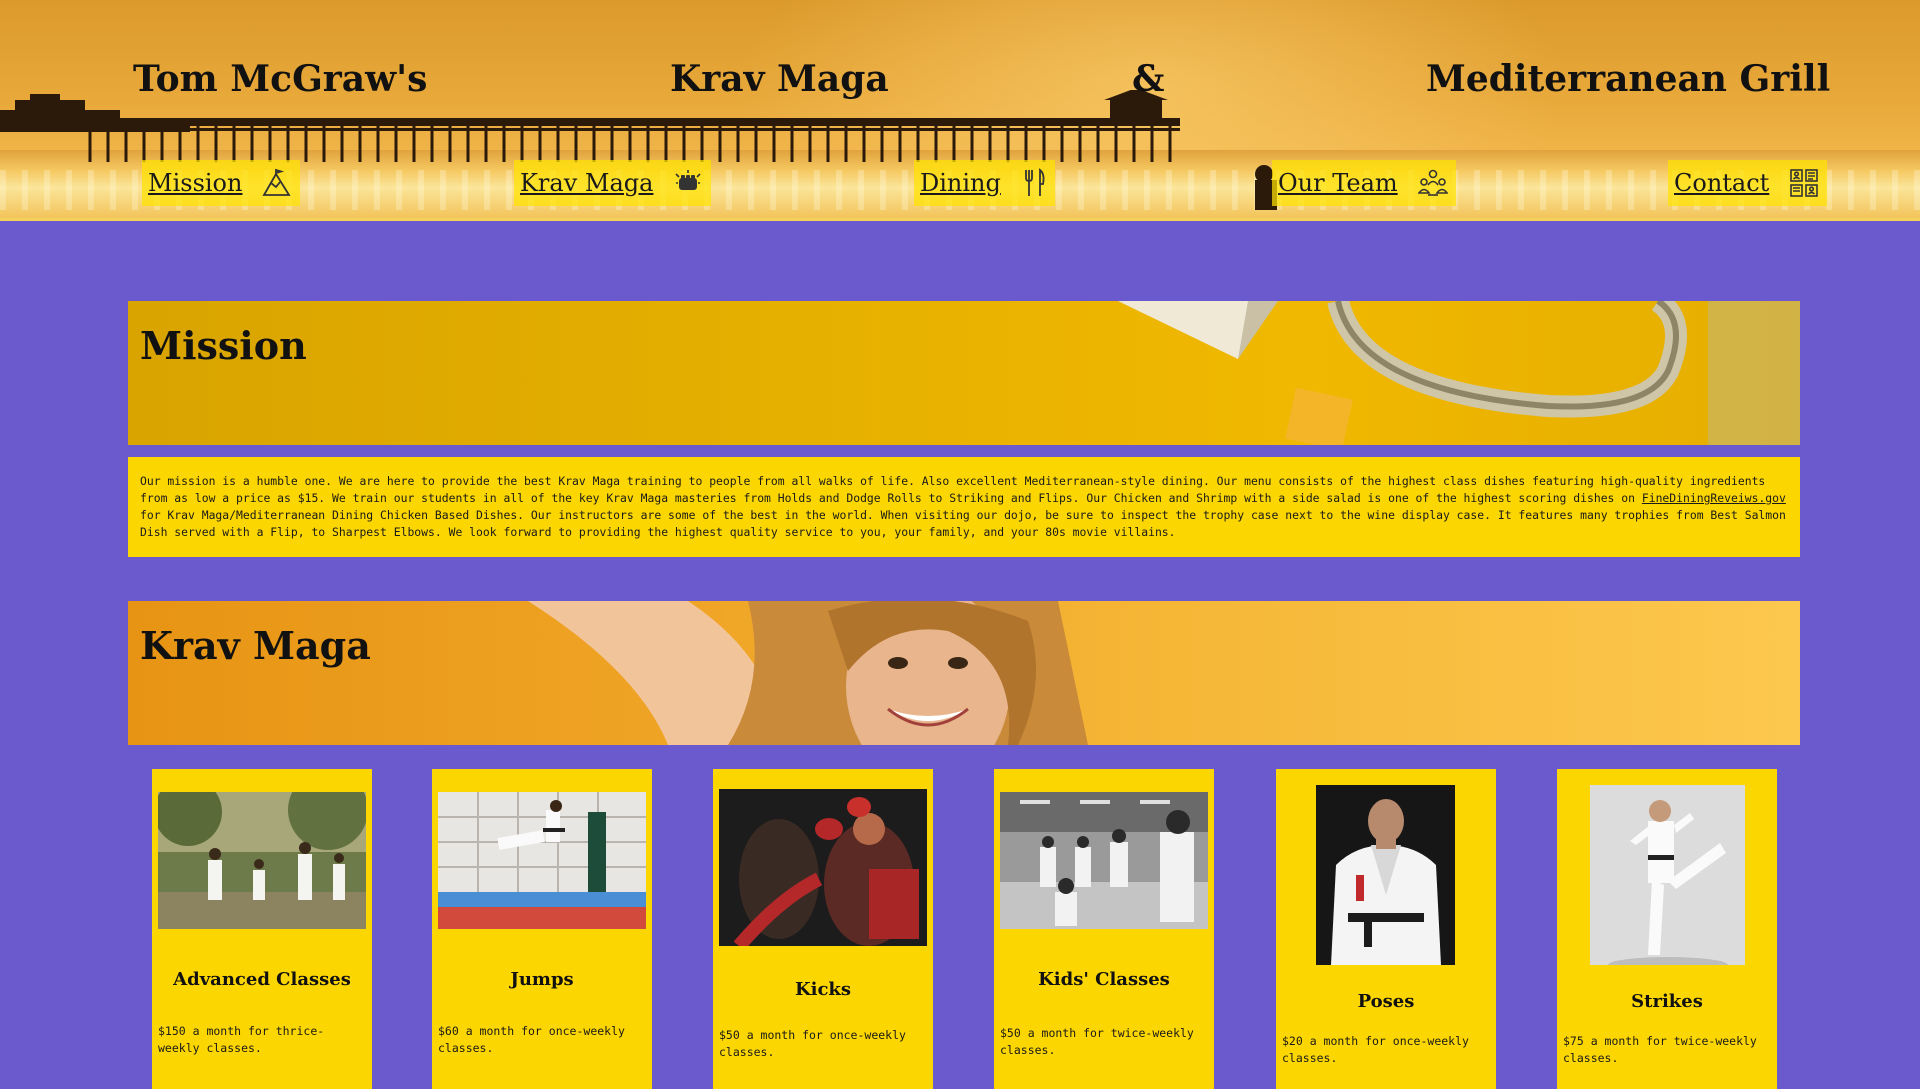 The width and height of the screenshot is (1920, 1089). What do you see at coordinates (1432, 182) in the screenshot?
I see `team-icon` at bounding box center [1432, 182].